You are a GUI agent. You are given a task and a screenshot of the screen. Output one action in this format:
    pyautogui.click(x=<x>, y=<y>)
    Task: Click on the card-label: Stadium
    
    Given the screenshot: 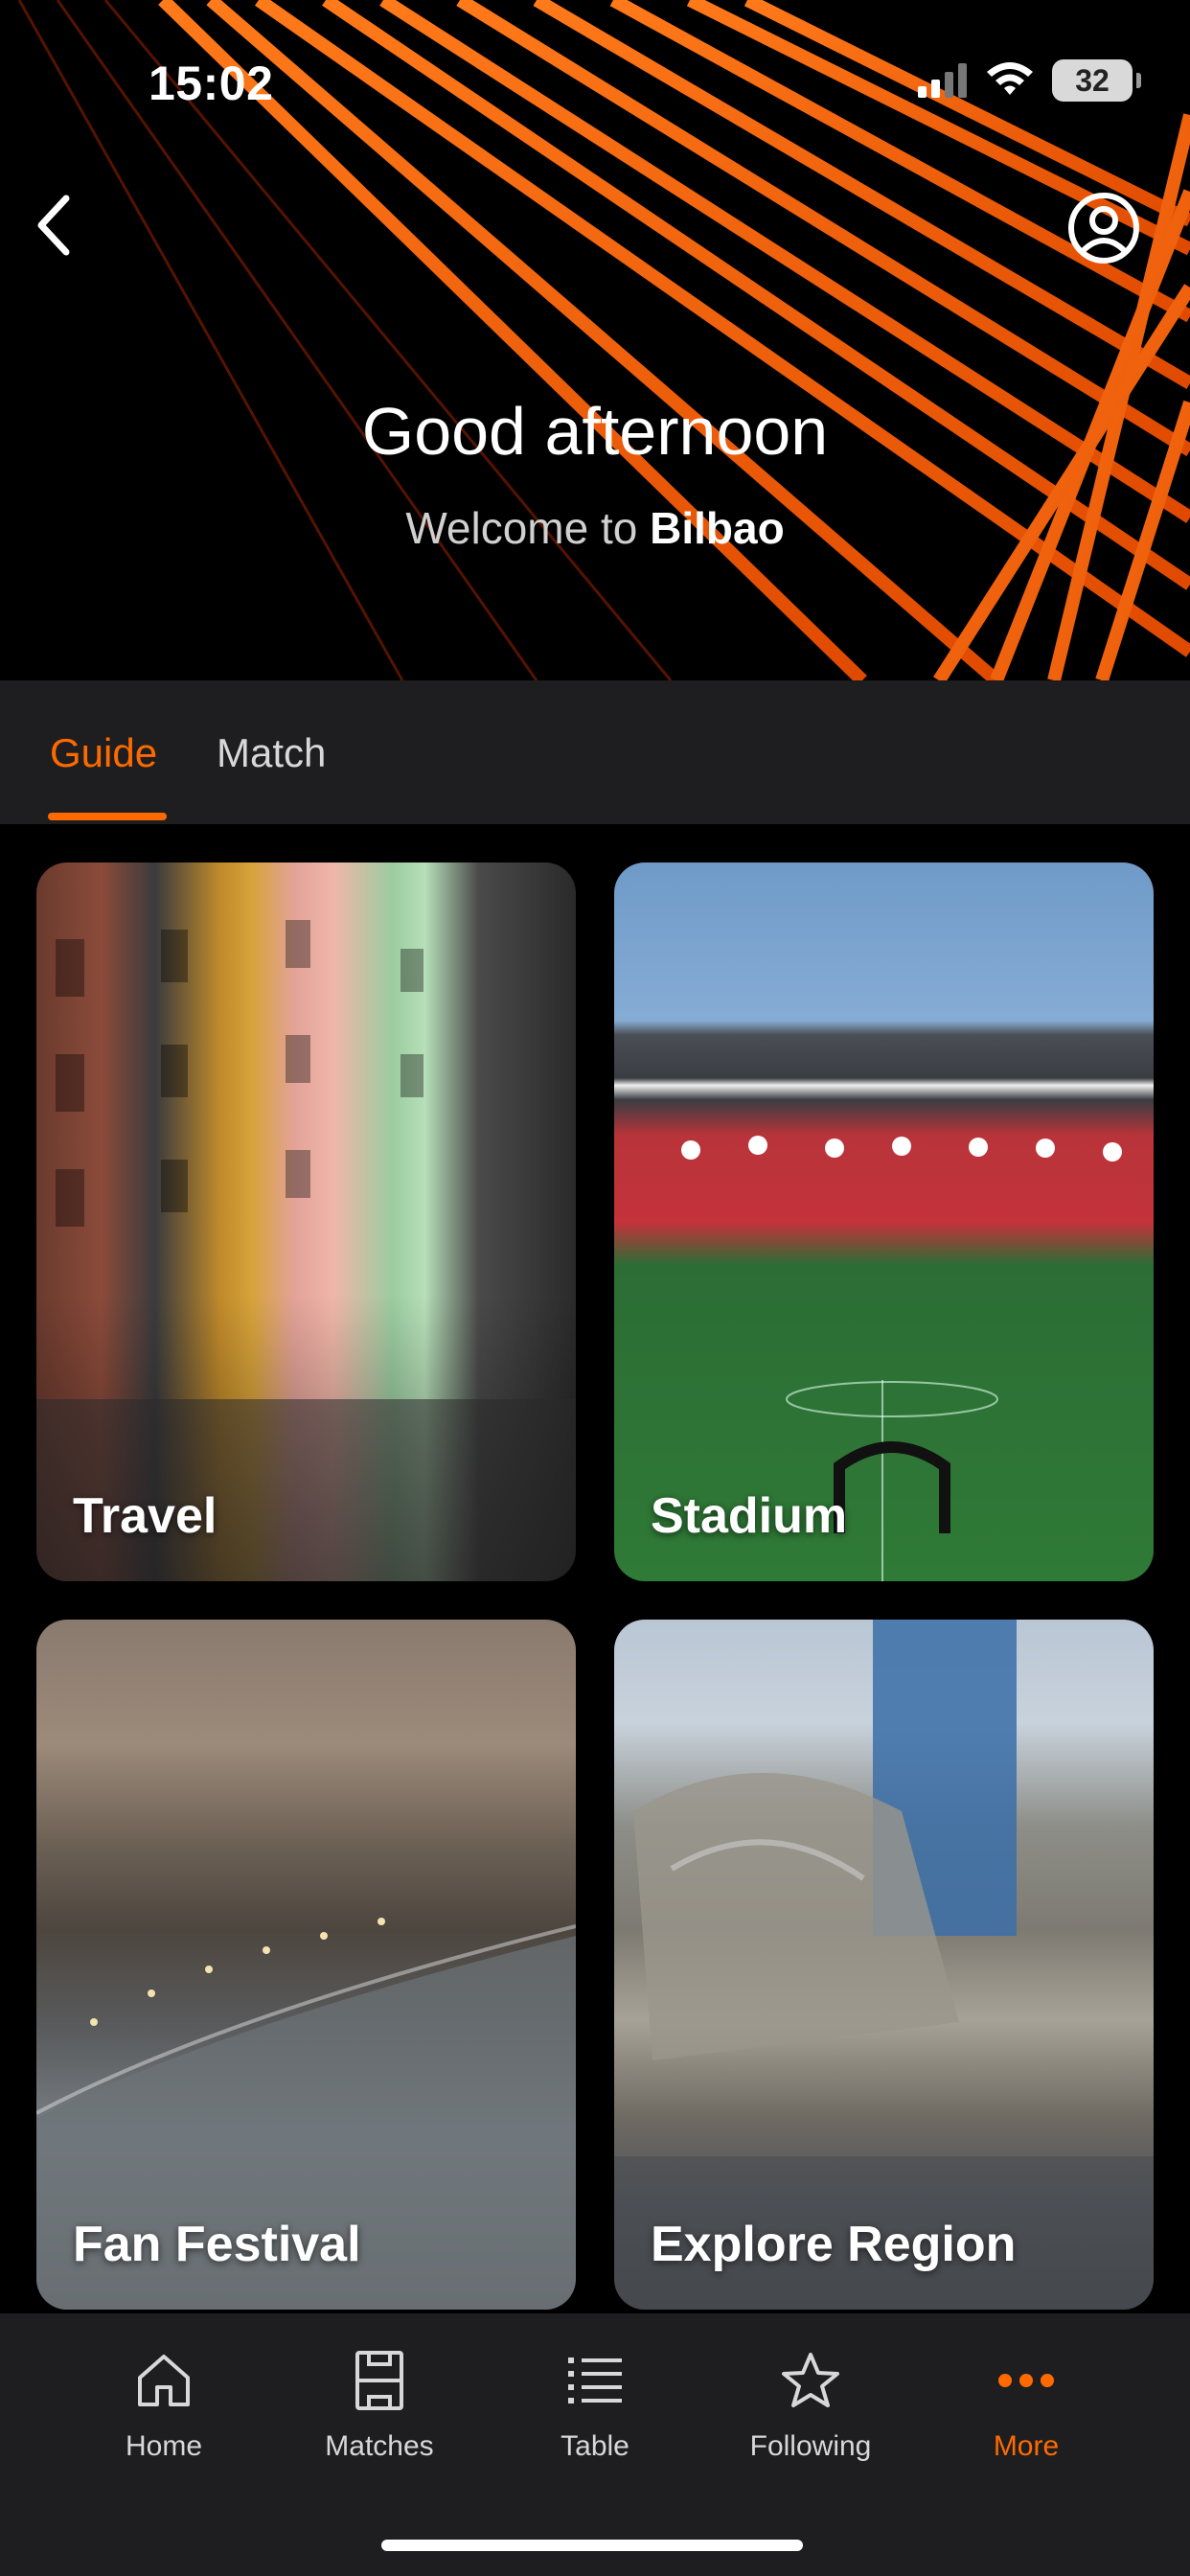 What is the action you would take?
    pyautogui.click(x=749, y=1516)
    